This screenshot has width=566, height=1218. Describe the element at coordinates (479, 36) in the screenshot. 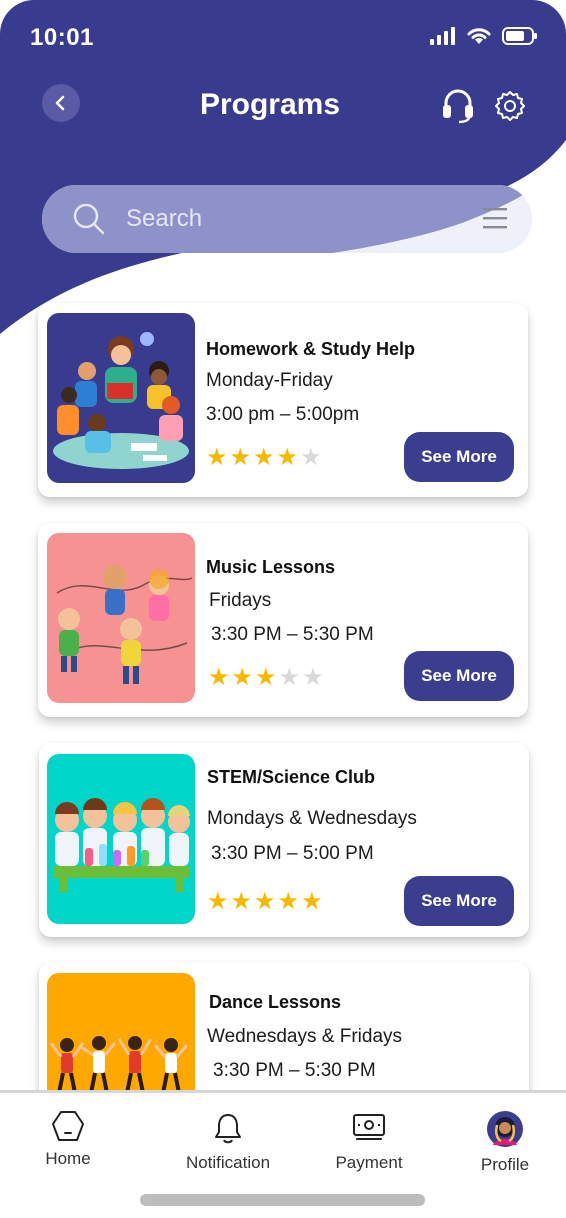

I see `wifi-icon` at that location.